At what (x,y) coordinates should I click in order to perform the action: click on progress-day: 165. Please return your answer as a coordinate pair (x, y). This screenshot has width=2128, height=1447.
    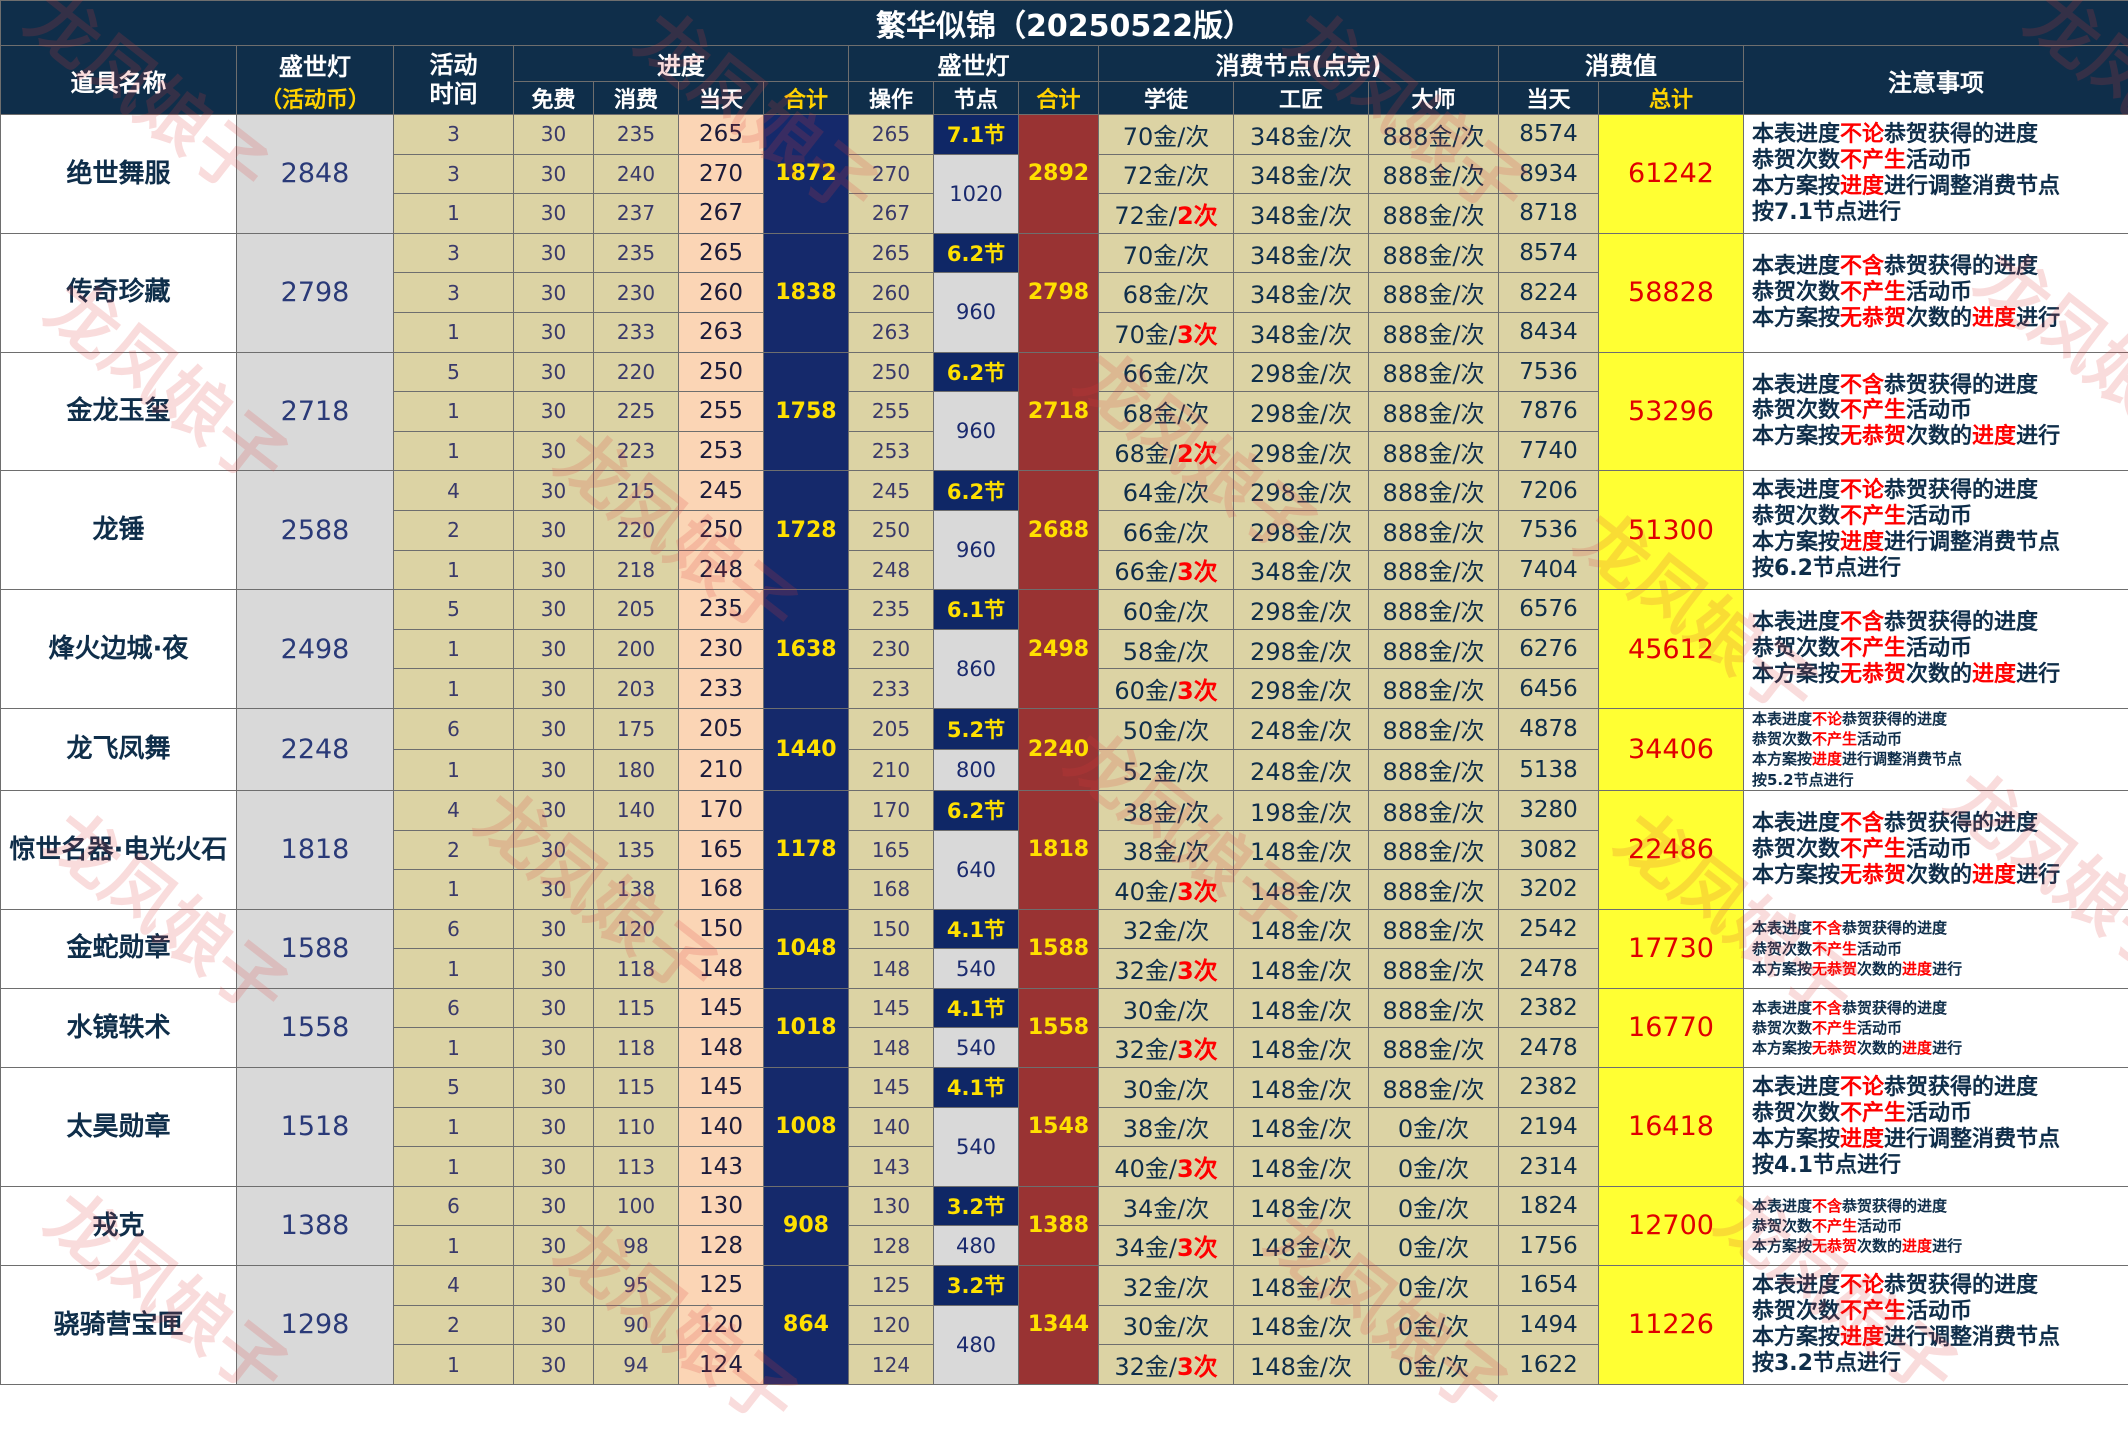
    Looking at the image, I should click on (721, 850).